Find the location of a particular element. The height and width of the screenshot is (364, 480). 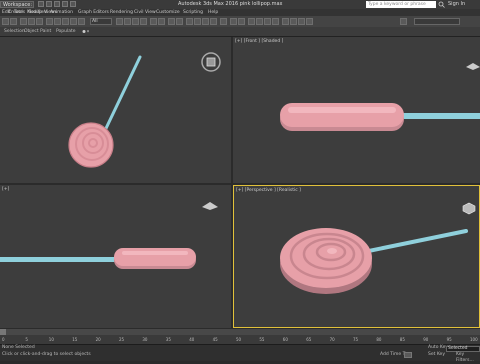

named-selection-icon is located at coordinates (223, 21).